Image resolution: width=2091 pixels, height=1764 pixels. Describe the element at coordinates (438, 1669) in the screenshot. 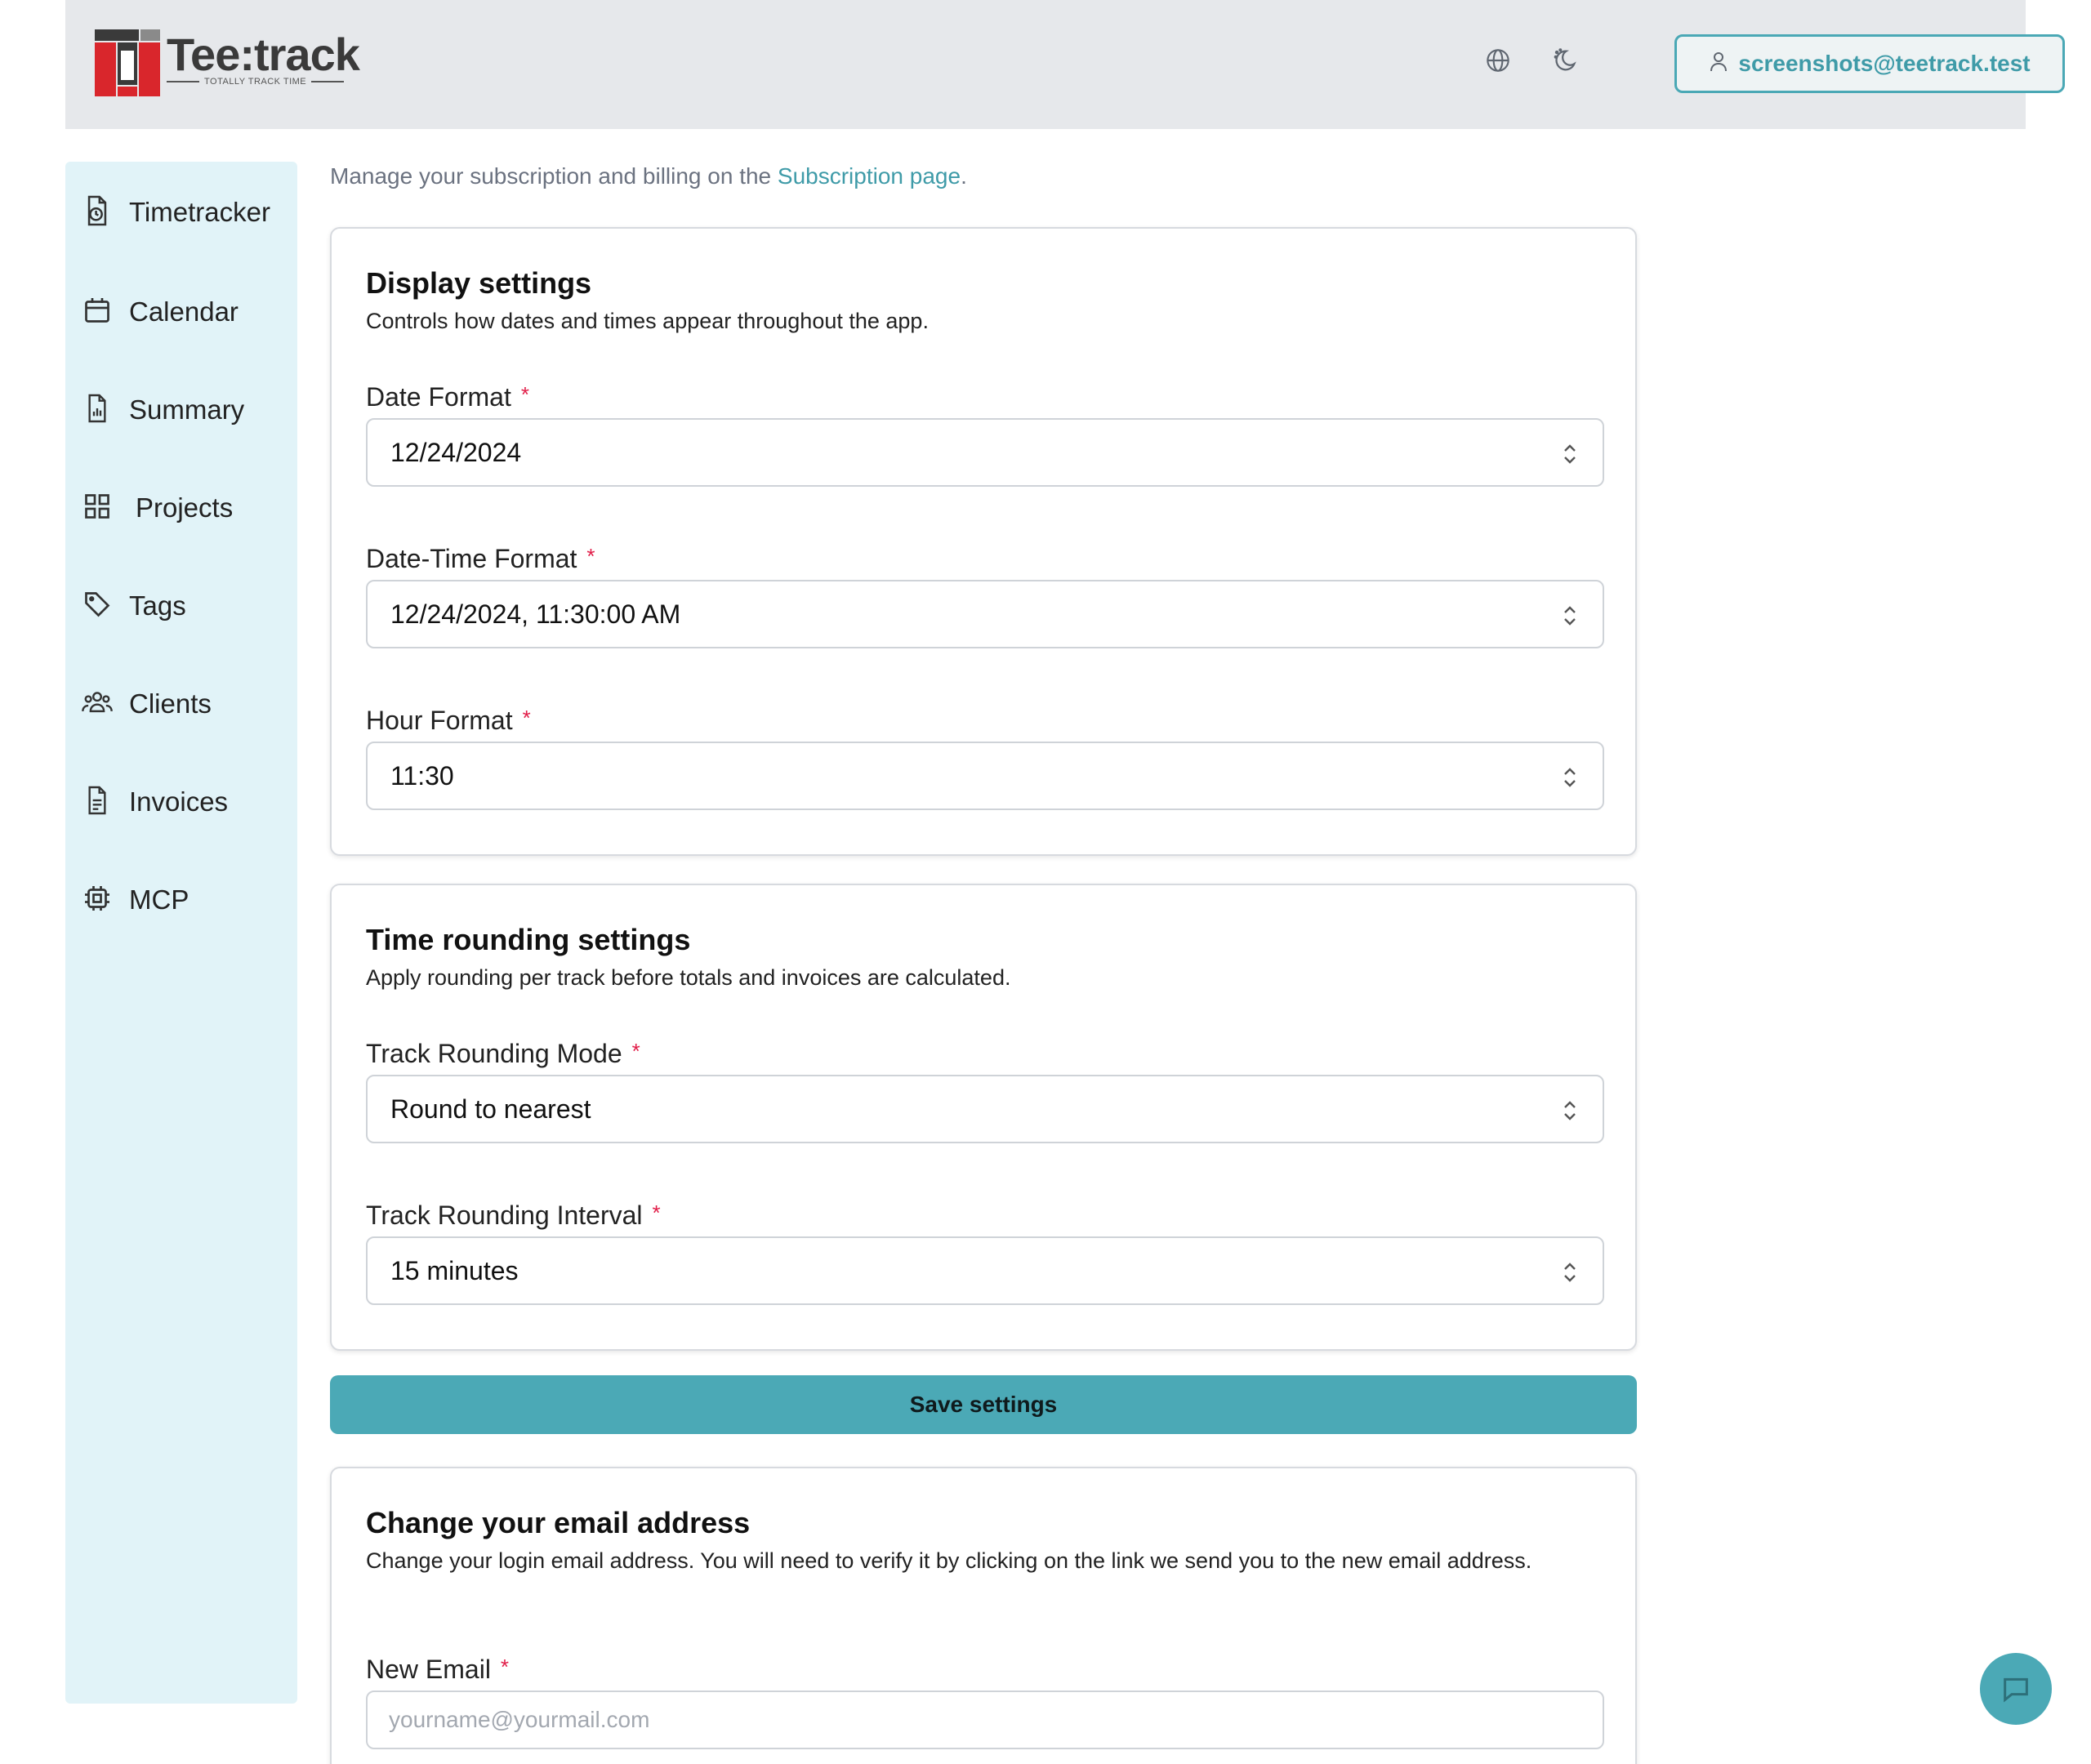

I see `new-email-label: New Email *` at that location.